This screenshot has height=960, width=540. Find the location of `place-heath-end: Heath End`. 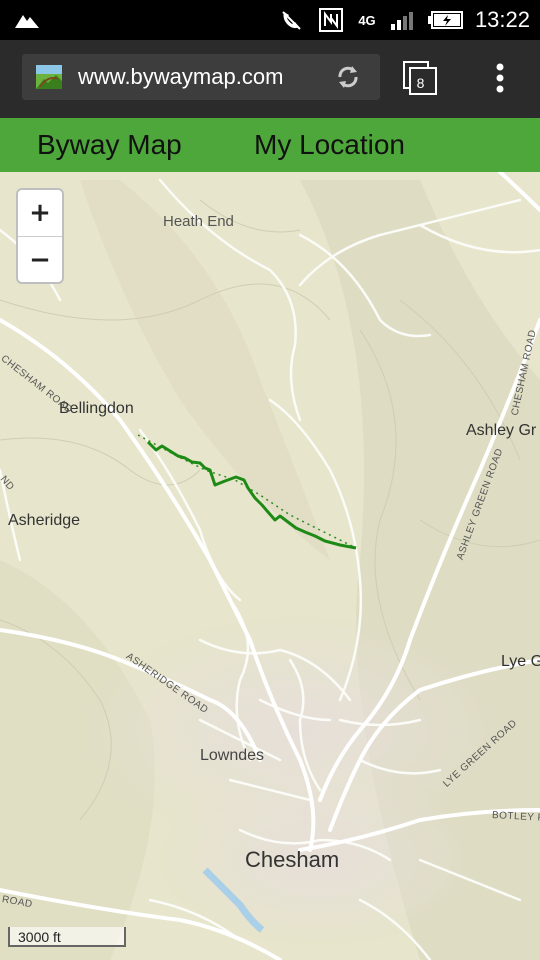

place-heath-end: Heath End is located at coordinates (198, 221).